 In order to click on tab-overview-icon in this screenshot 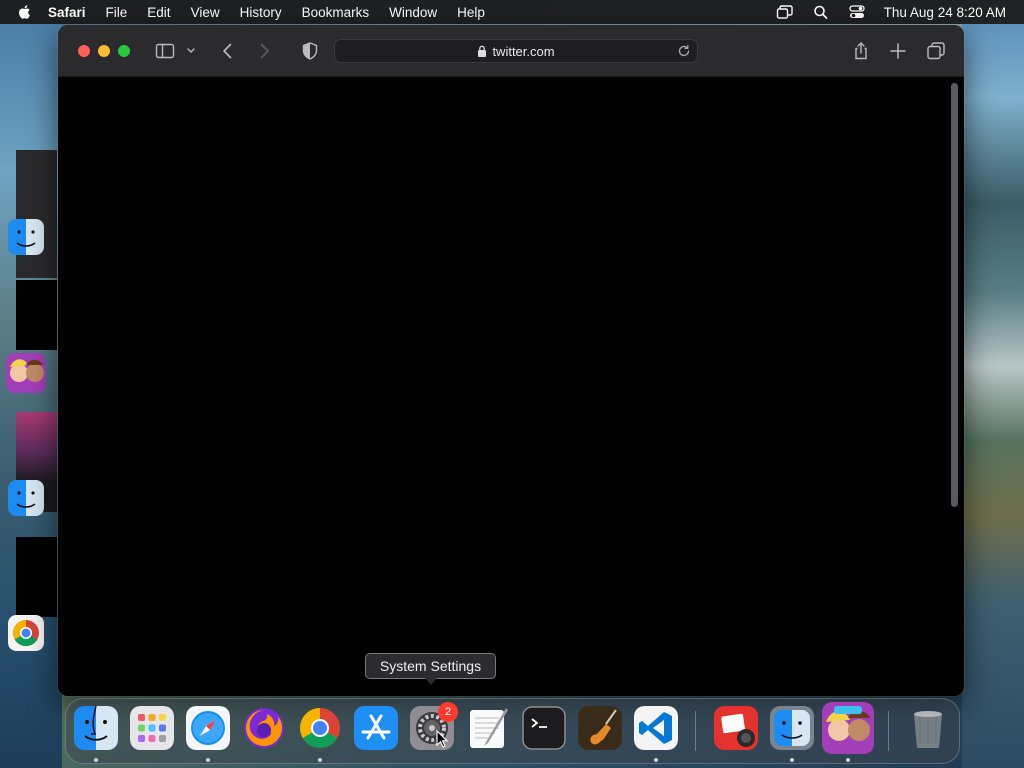, I will do `click(936, 51)`.